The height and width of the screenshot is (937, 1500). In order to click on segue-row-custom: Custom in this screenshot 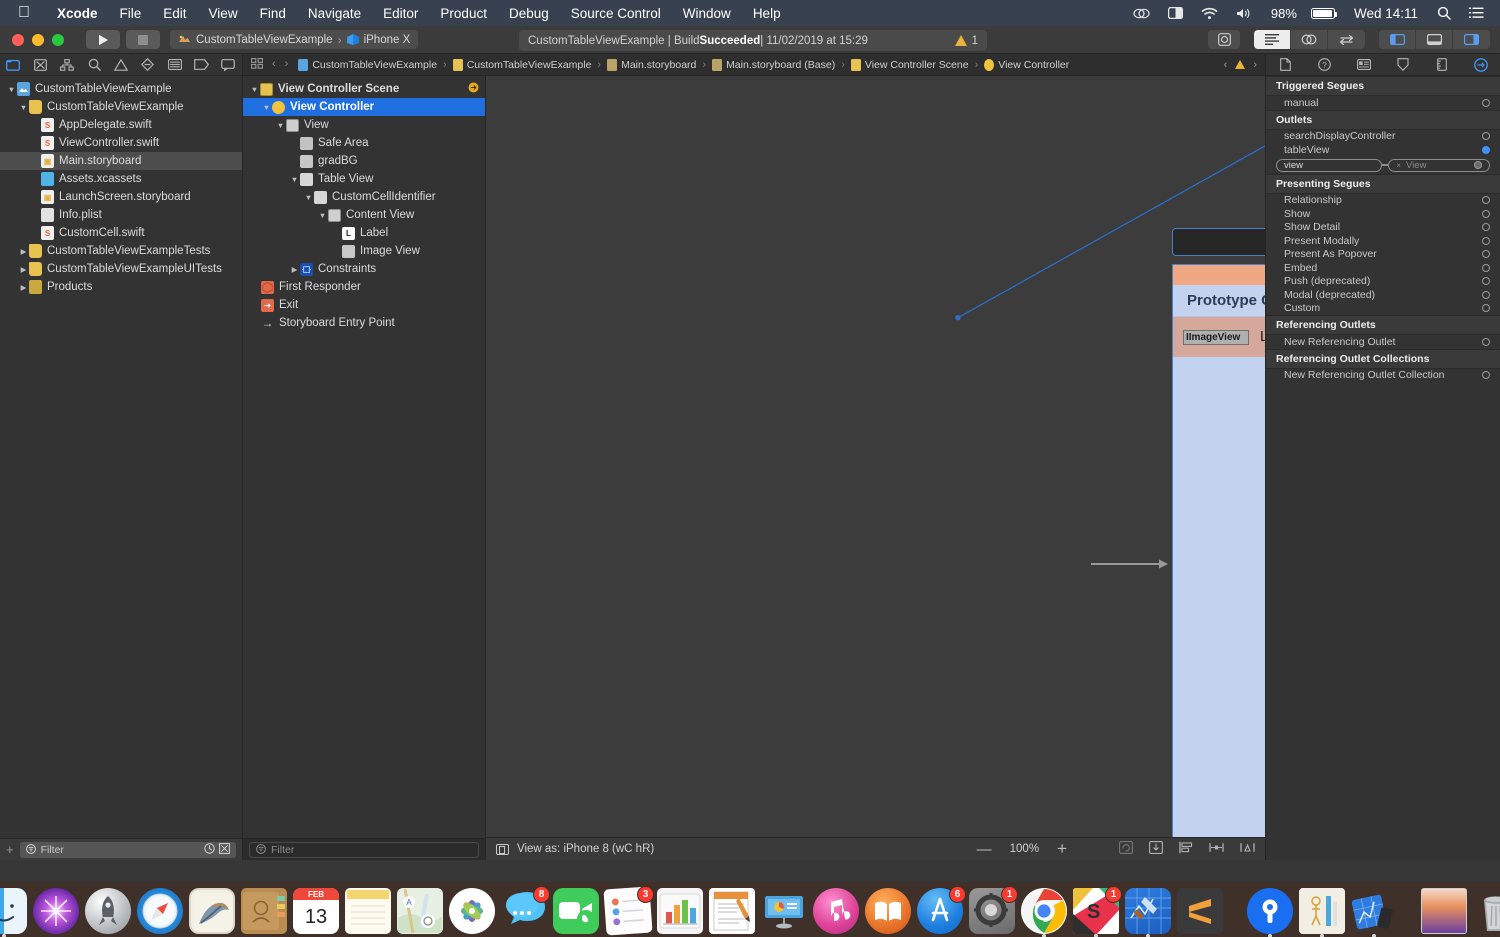, I will do `click(1383, 309)`.